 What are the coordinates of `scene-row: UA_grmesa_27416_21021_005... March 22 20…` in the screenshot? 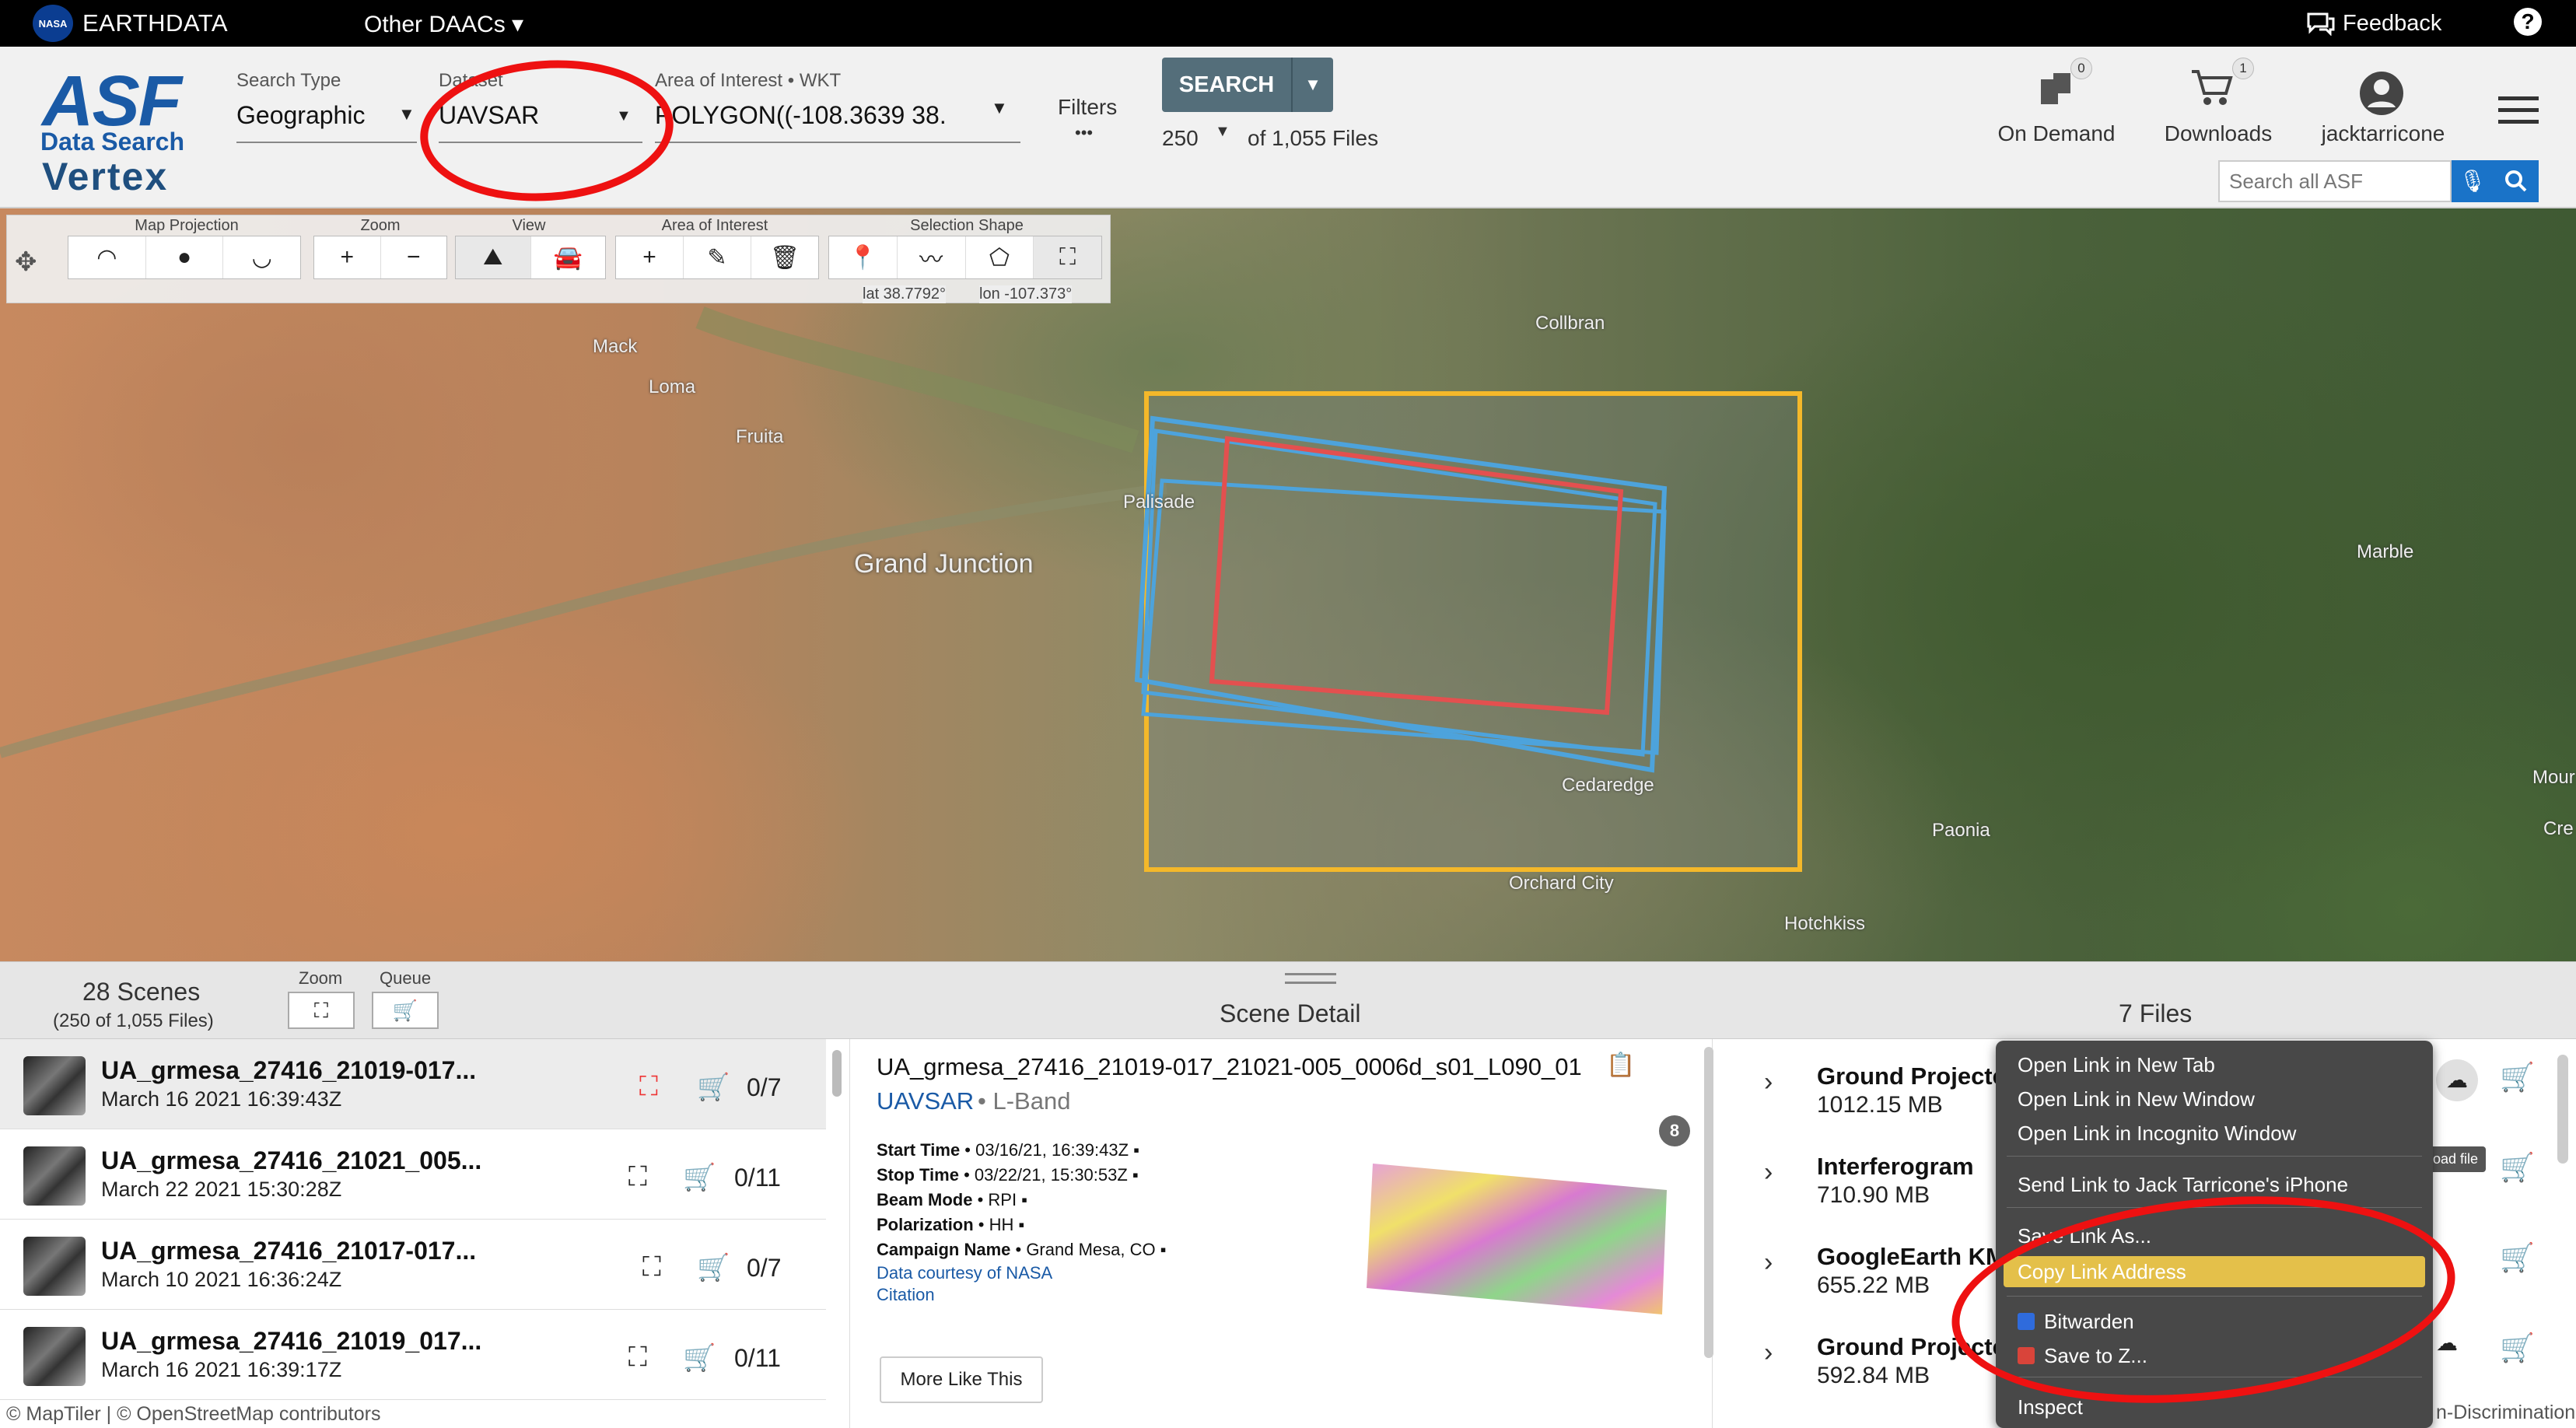 It's located at (413, 1174).